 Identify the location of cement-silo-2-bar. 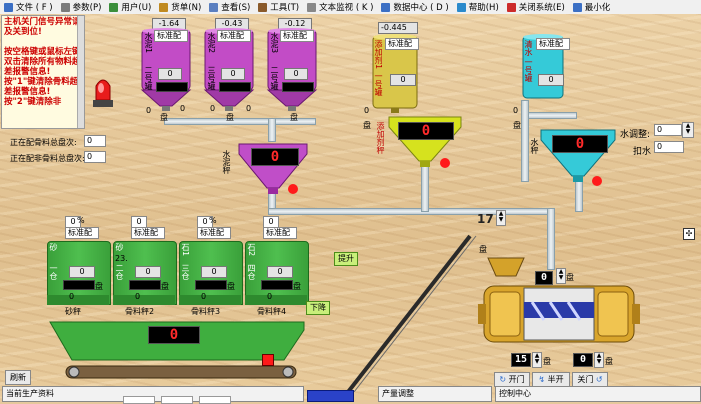
(235, 87).